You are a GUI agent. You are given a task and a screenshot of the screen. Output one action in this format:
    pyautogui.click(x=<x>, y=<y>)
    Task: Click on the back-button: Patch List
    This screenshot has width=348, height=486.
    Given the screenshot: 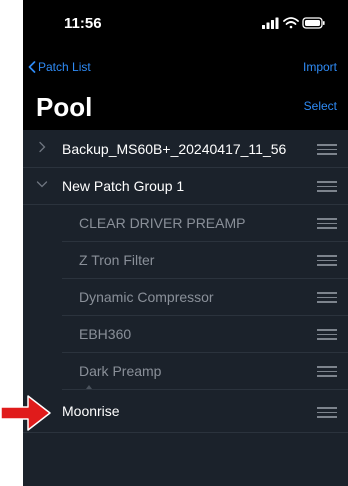 What is the action you would take?
    pyautogui.click(x=59, y=67)
    